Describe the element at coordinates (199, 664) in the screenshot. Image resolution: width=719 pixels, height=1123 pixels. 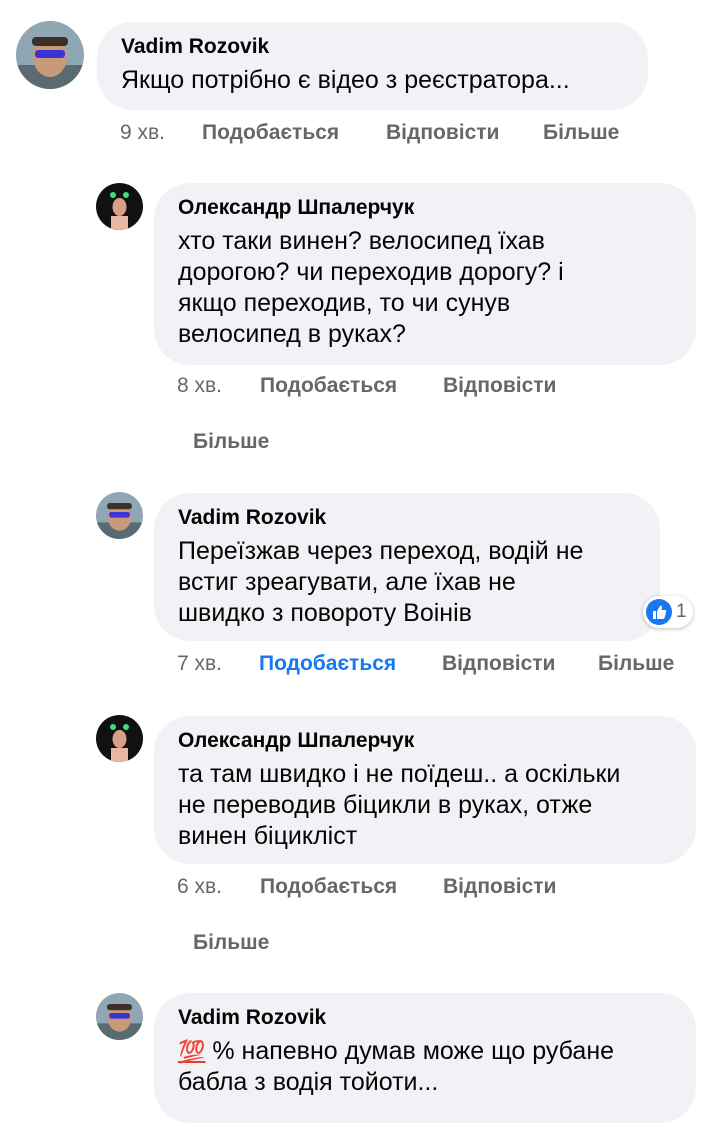
I see `comment-time: 7 хв.` at that location.